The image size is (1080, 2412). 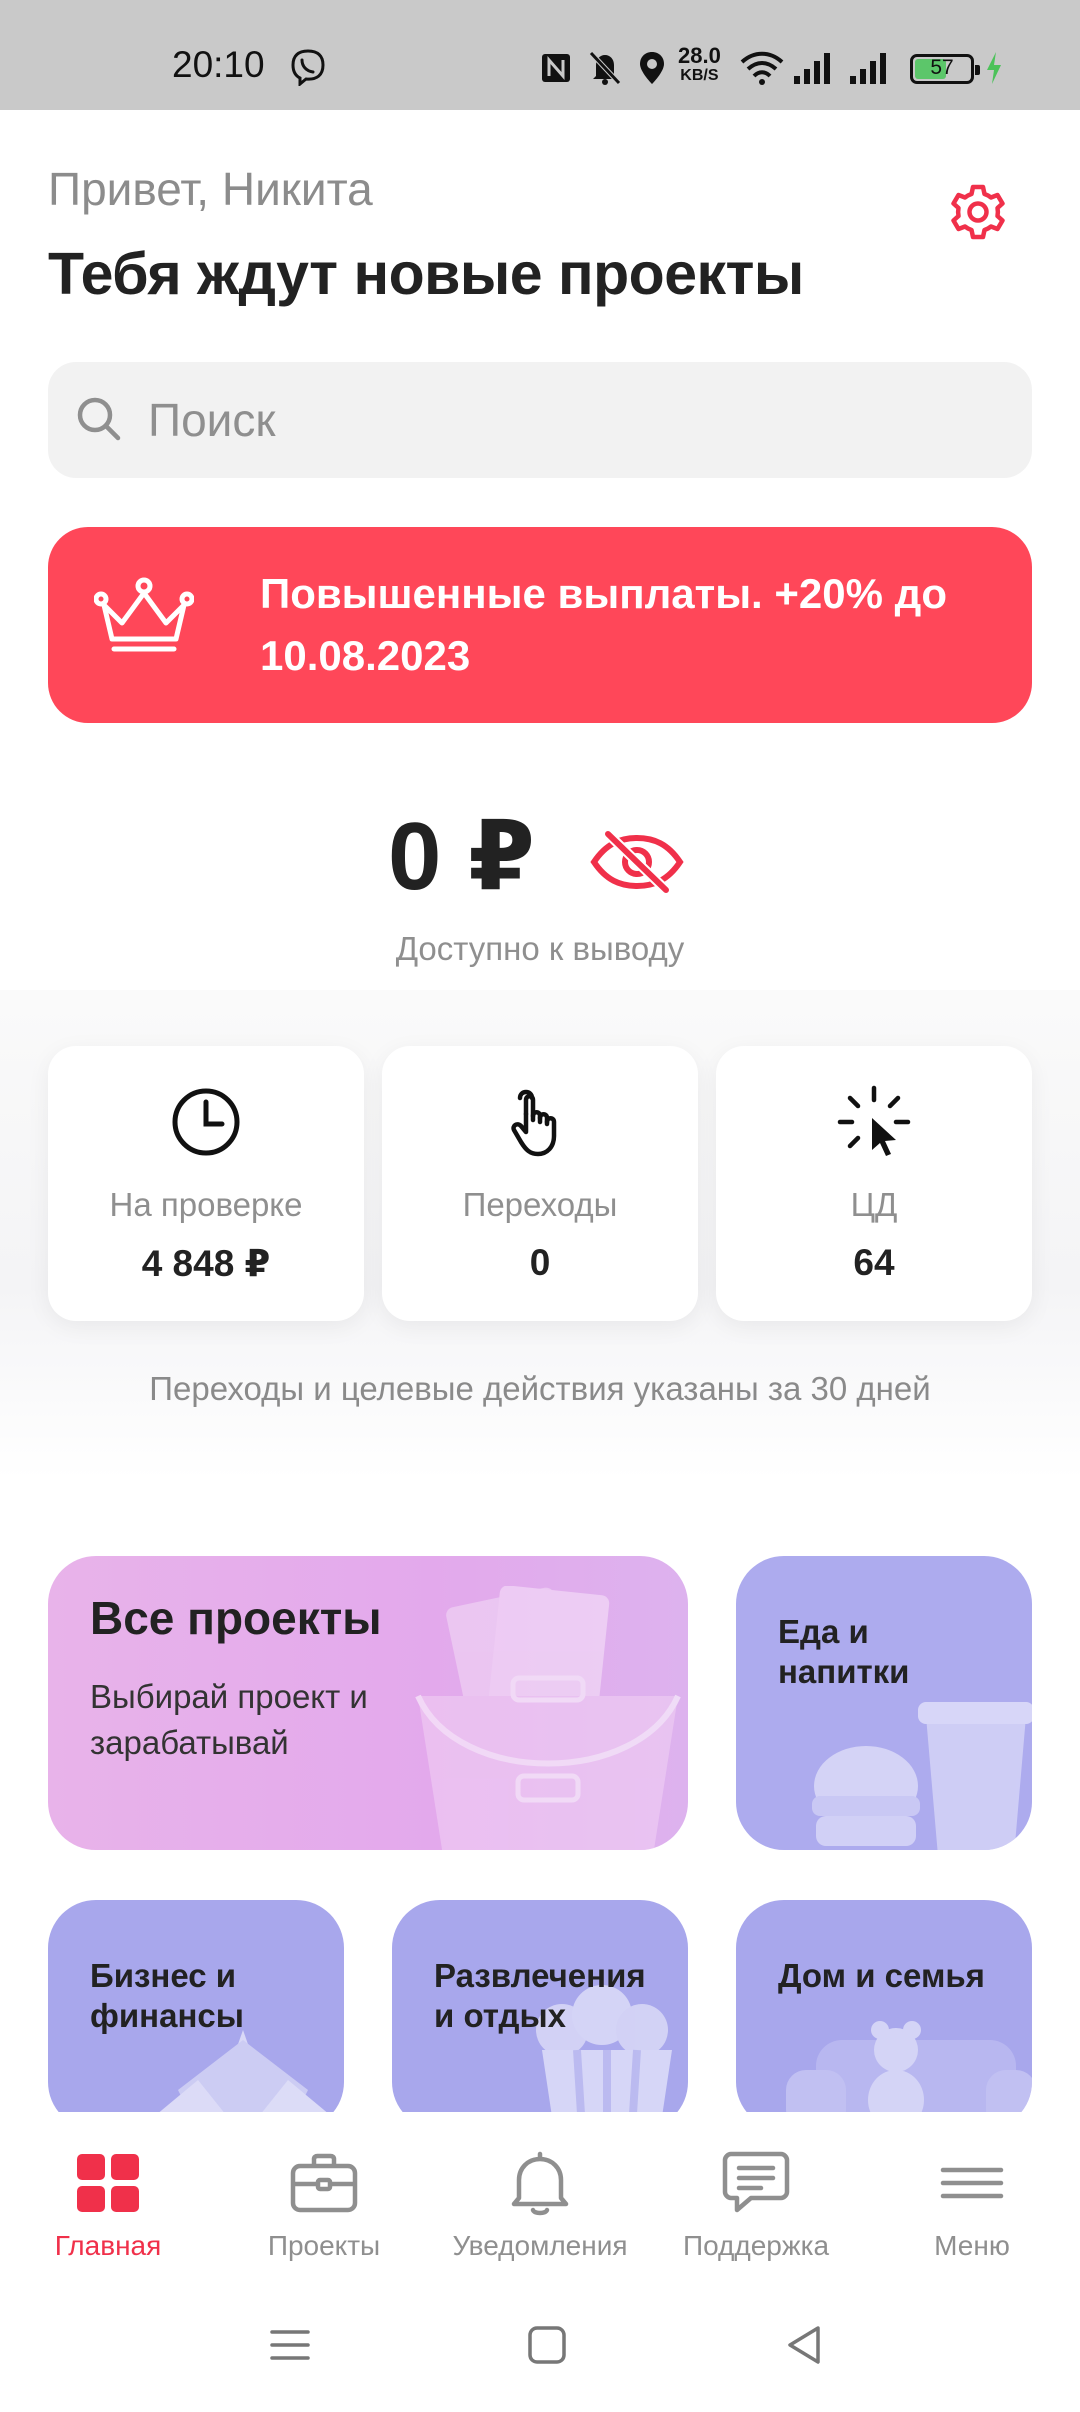 What do you see at coordinates (874, 1183) in the screenshot?
I see `stat-card-actions: ЦД 64` at bounding box center [874, 1183].